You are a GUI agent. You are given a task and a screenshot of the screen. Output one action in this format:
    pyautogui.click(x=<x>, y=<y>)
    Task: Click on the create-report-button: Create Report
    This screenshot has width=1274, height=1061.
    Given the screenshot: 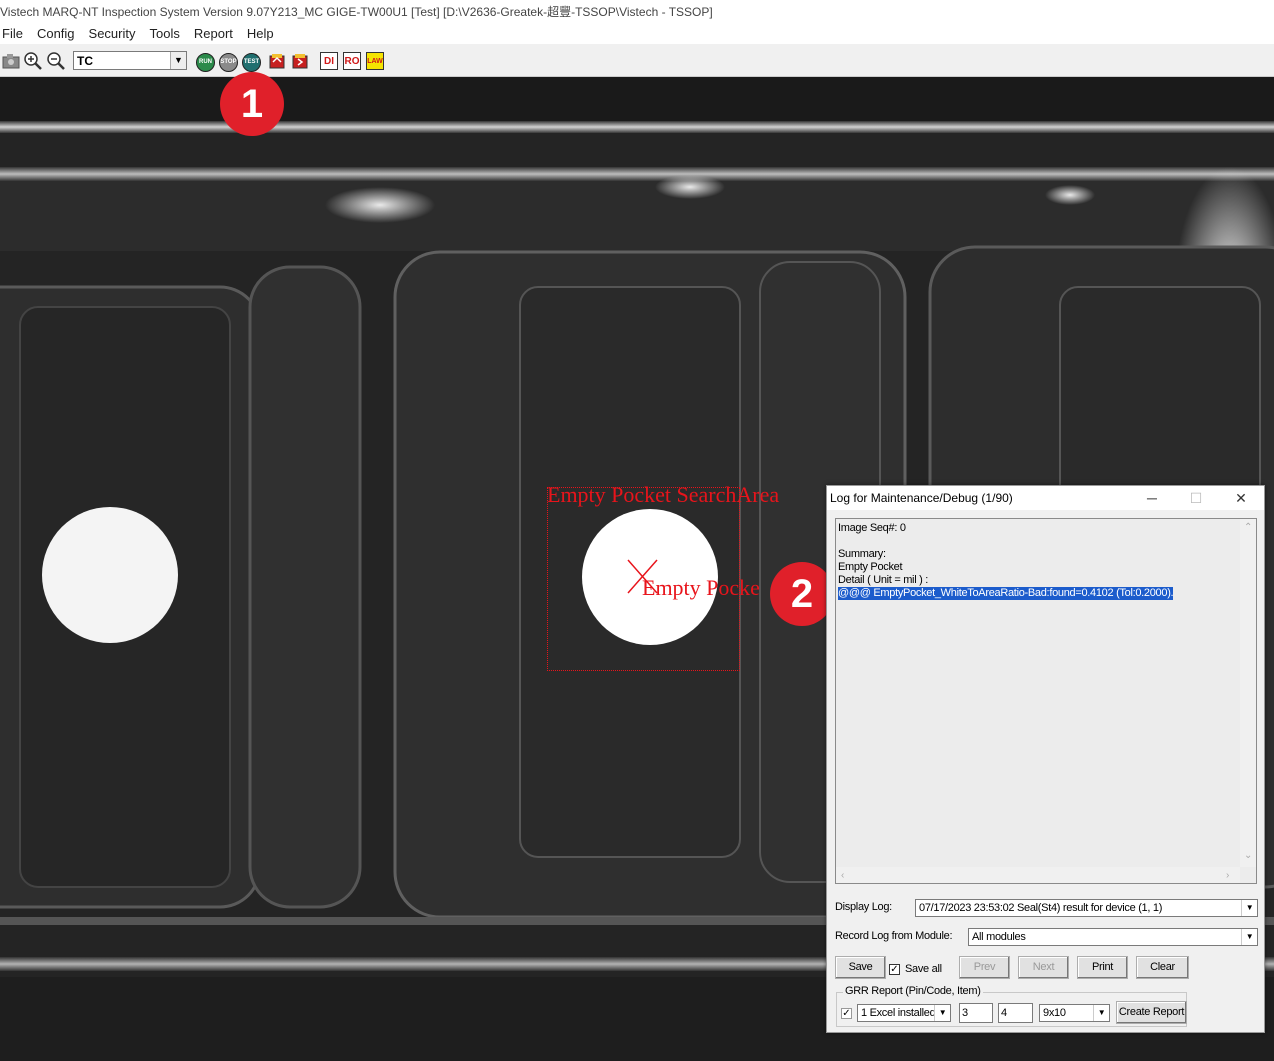 What is the action you would take?
    pyautogui.click(x=1151, y=1012)
    